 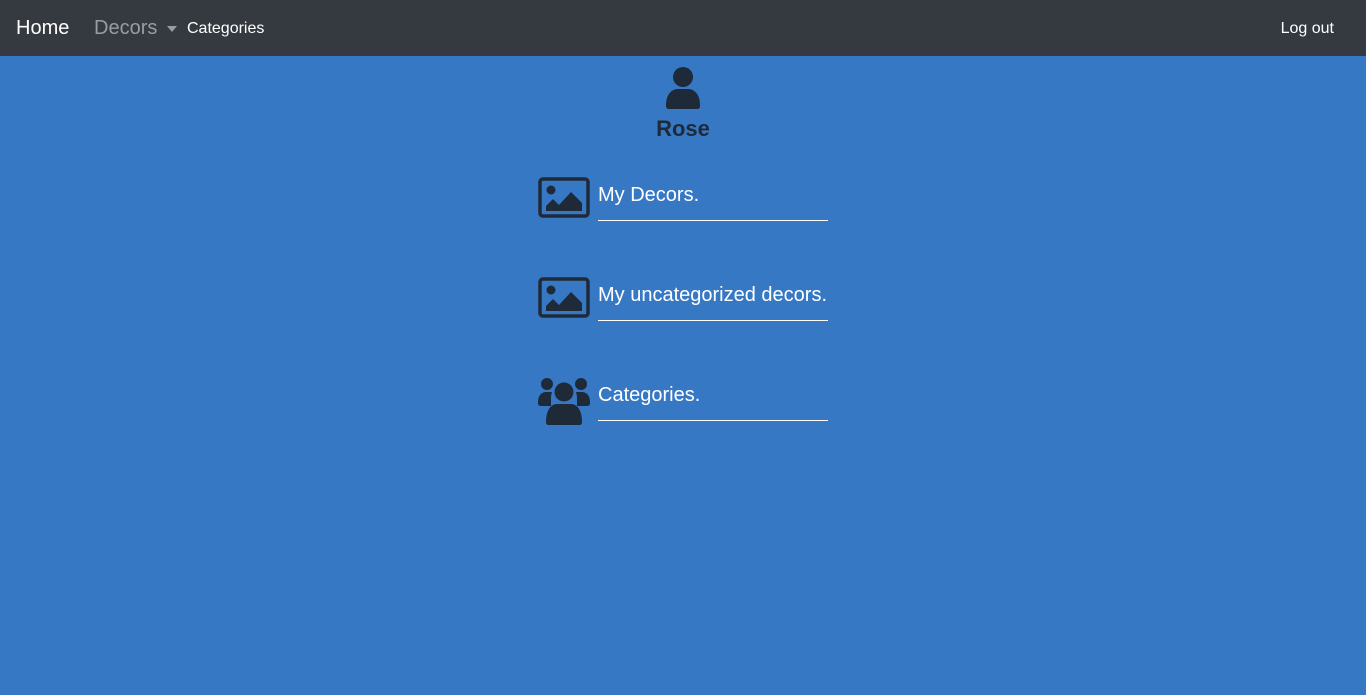 I want to click on categories-link: Categories., so click(x=684, y=403).